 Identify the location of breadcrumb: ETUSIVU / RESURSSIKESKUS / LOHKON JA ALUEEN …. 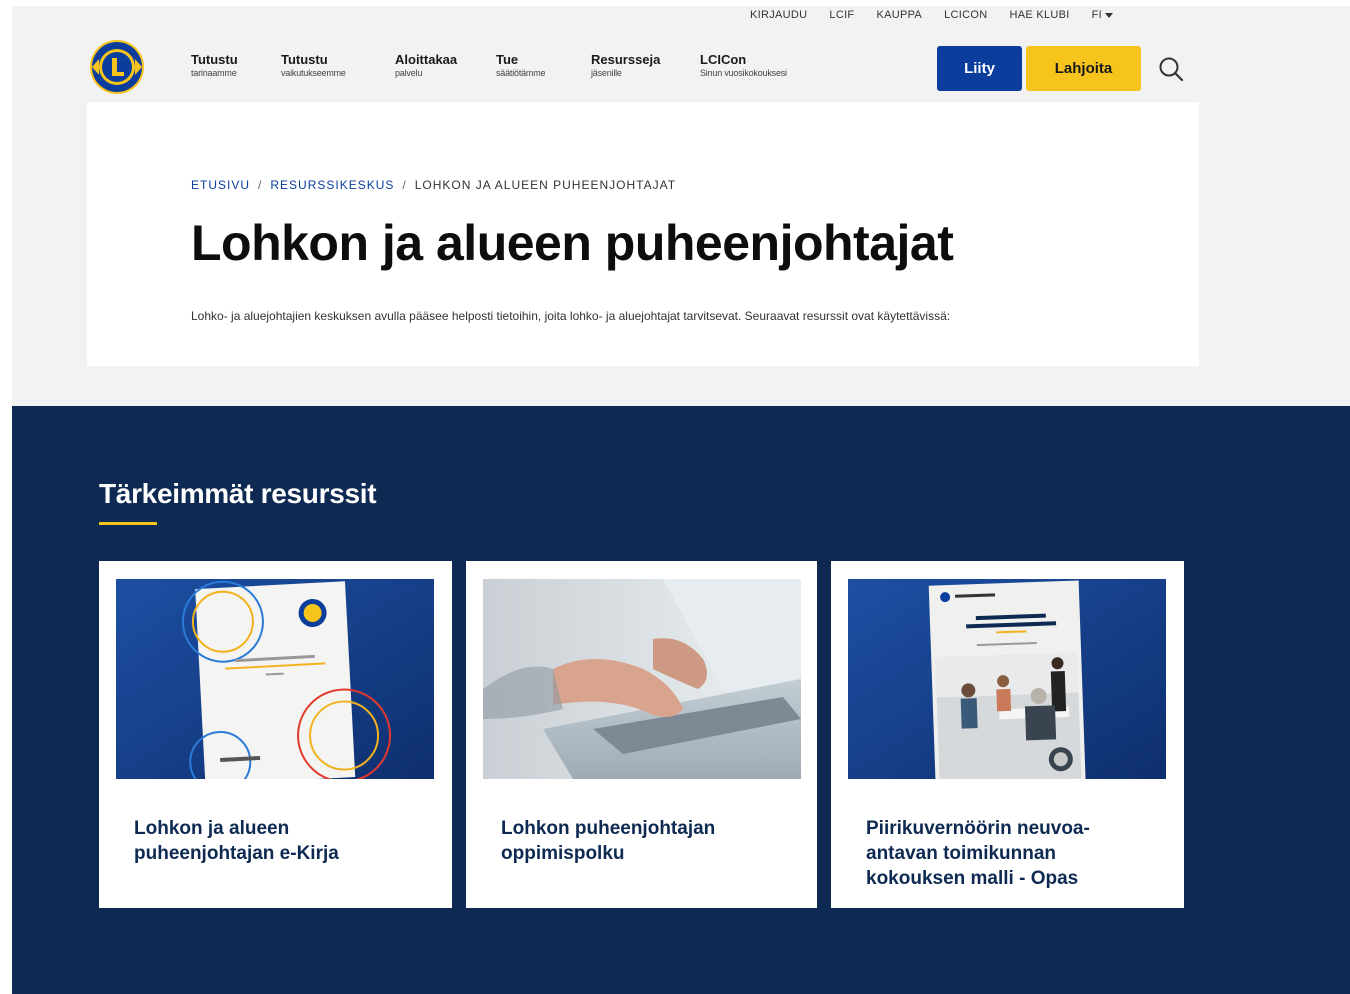
(433, 185).